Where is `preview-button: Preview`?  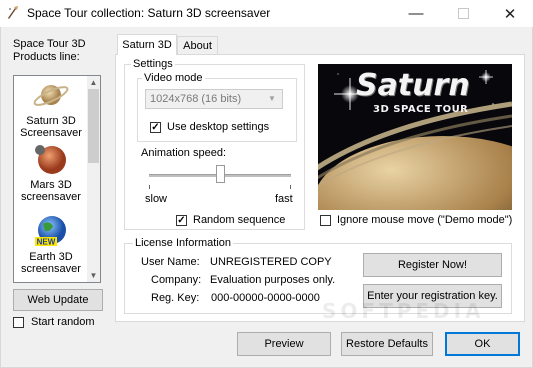 preview-button: Preview is located at coordinates (284, 344).